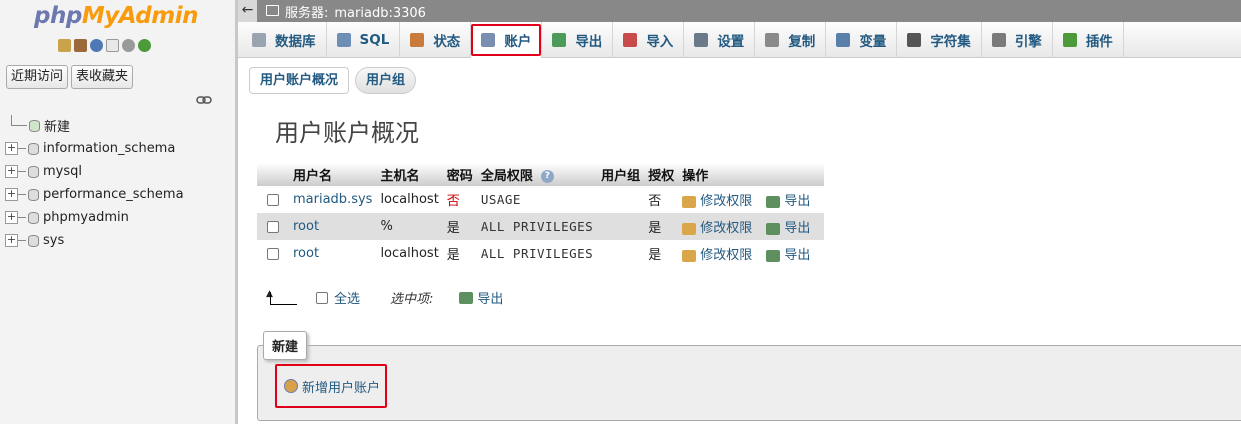 This screenshot has height=424, width=1241. What do you see at coordinates (92, 148) in the screenshot?
I see `tree-item-information-schema: + information_schema` at bounding box center [92, 148].